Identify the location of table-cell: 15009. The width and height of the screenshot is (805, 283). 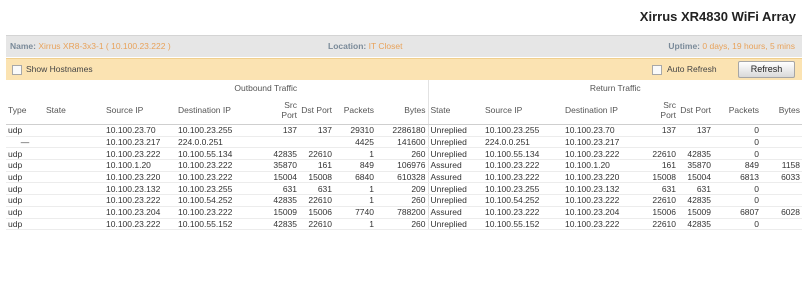
(282, 212).